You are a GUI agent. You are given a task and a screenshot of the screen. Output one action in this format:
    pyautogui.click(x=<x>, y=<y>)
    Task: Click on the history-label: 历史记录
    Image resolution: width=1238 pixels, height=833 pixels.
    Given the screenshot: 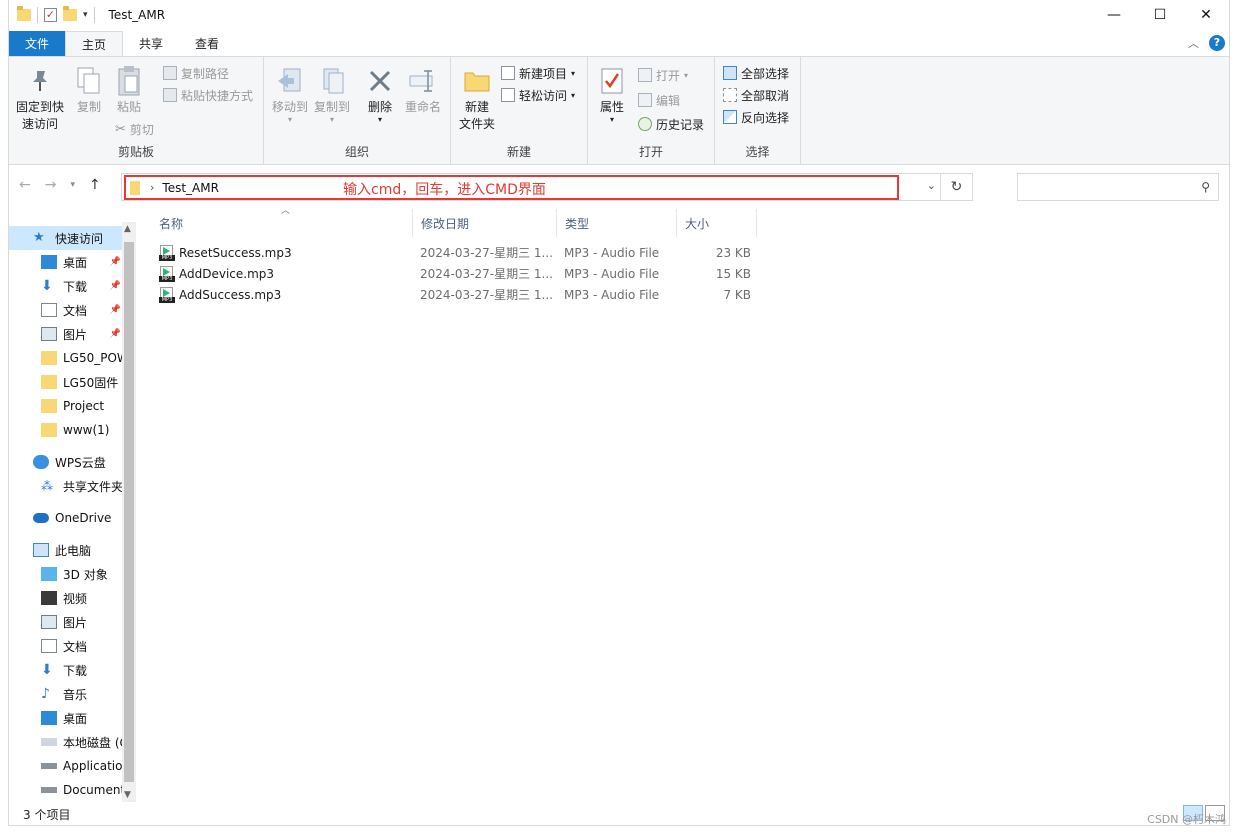 What is the action you would take?
    pyautogui.click(x=680, y=124)
    